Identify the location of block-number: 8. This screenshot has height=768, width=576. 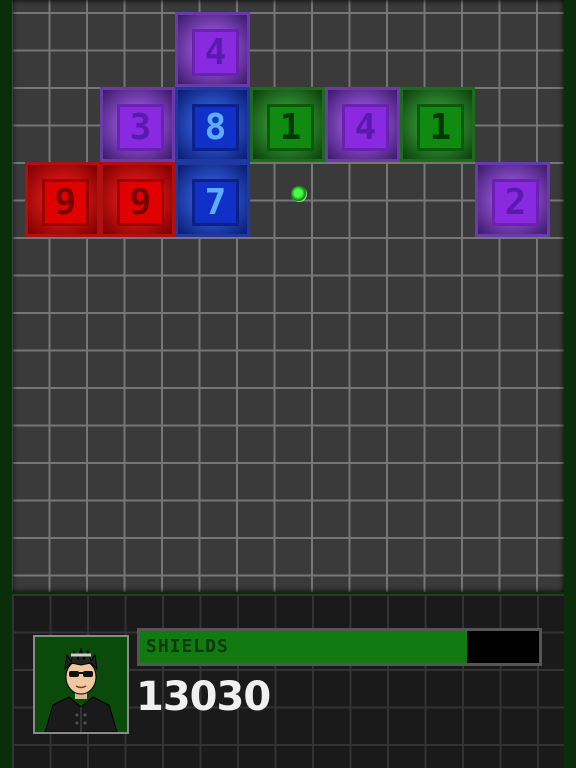
(215, 127).